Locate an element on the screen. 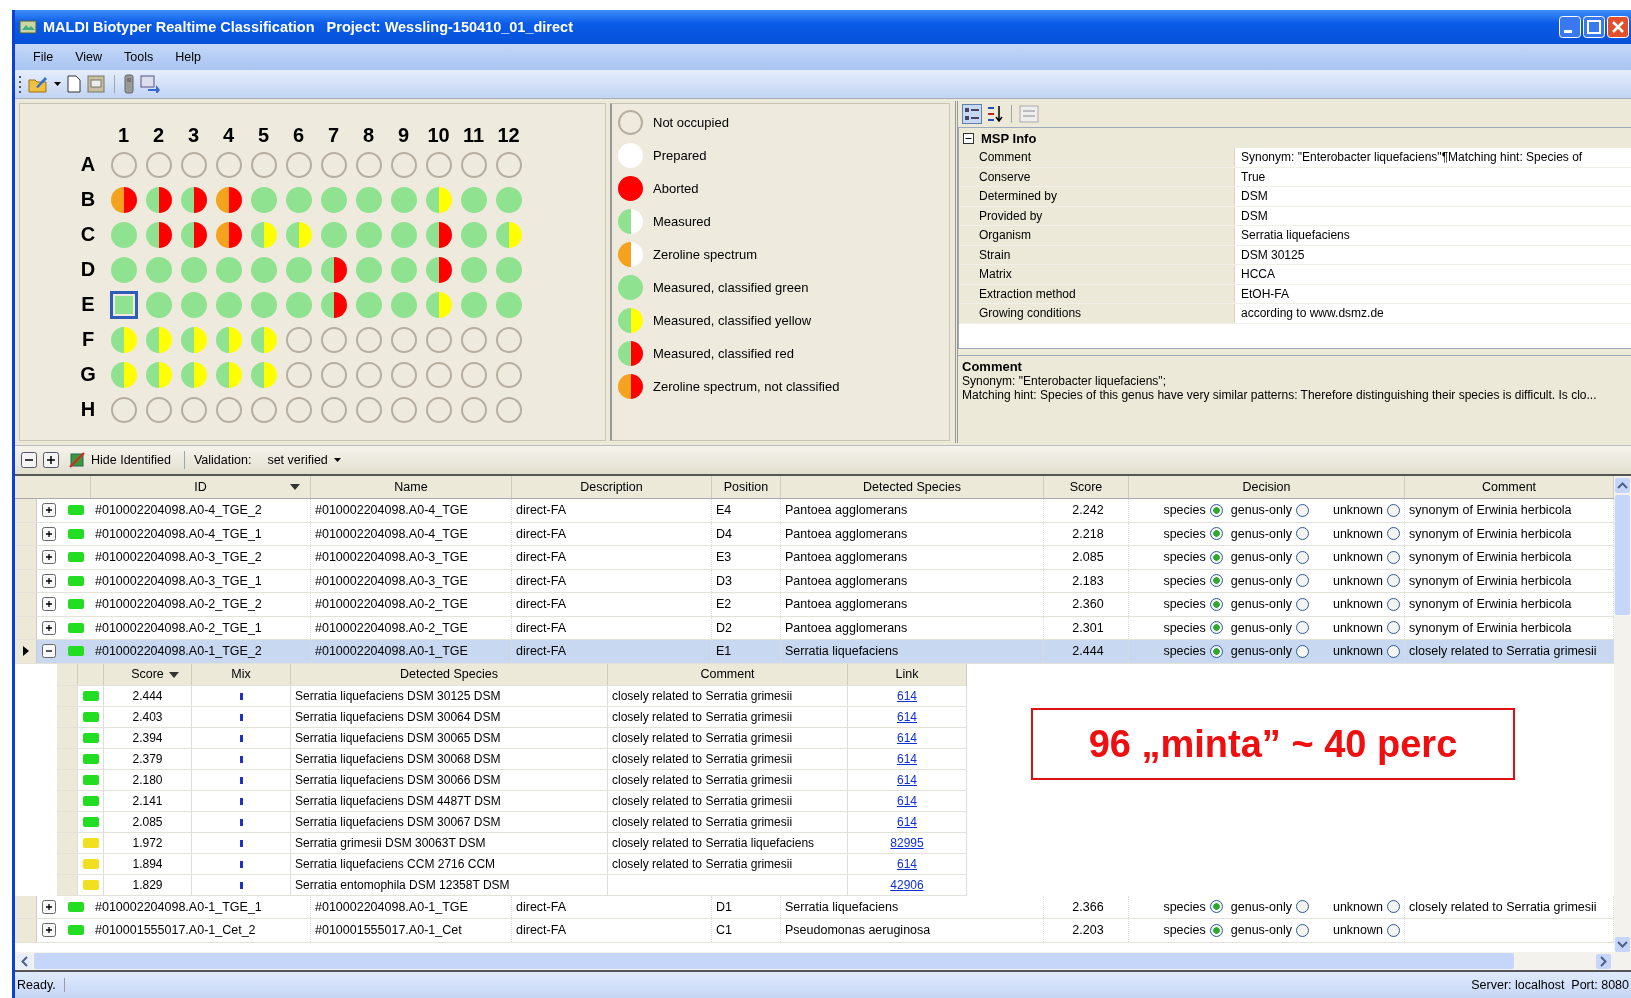 This screenshot has height=998, width=1631. minimize-button is located at coordinates (1570, 27).